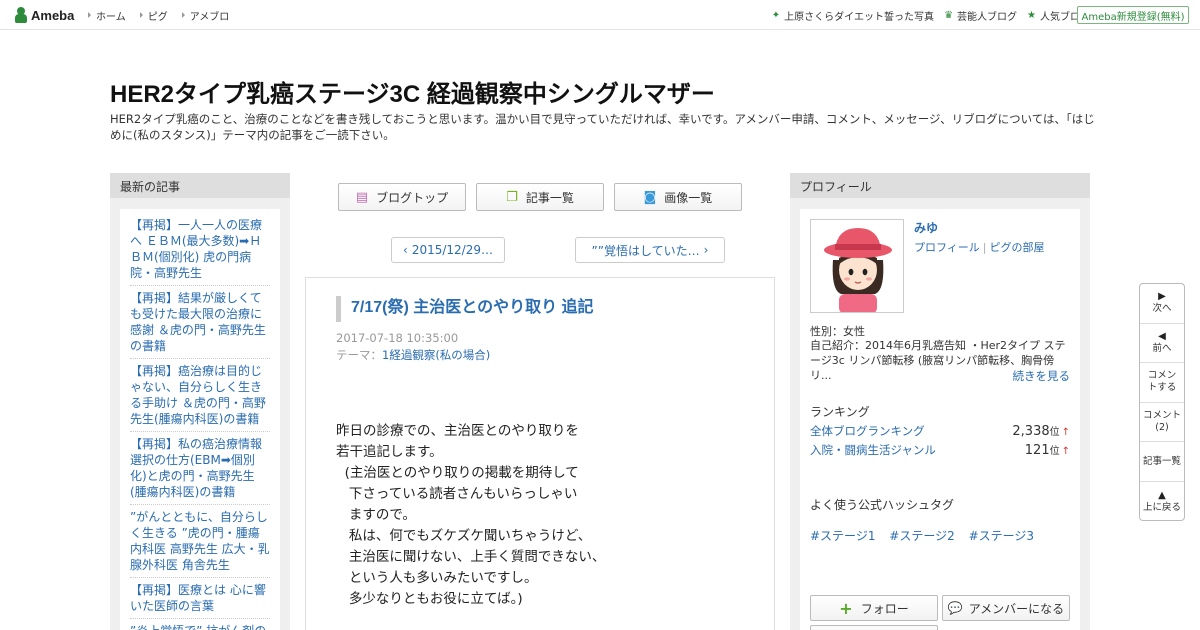  I want to click on plus-icon: +, so click(846, 608).